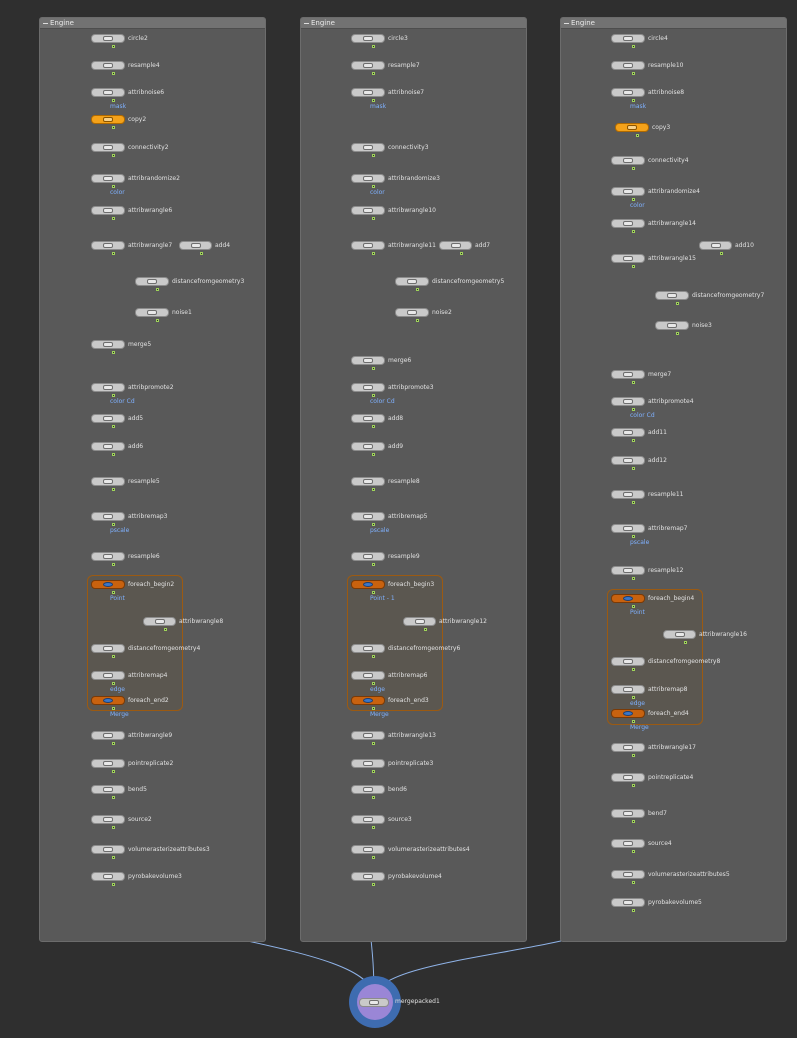 This screenshot has width=797, height=1038. What do you see at coordinates (108, 210) in the screenshot?
I see `node-attribwrangle6` at bounding box center [108, 210].